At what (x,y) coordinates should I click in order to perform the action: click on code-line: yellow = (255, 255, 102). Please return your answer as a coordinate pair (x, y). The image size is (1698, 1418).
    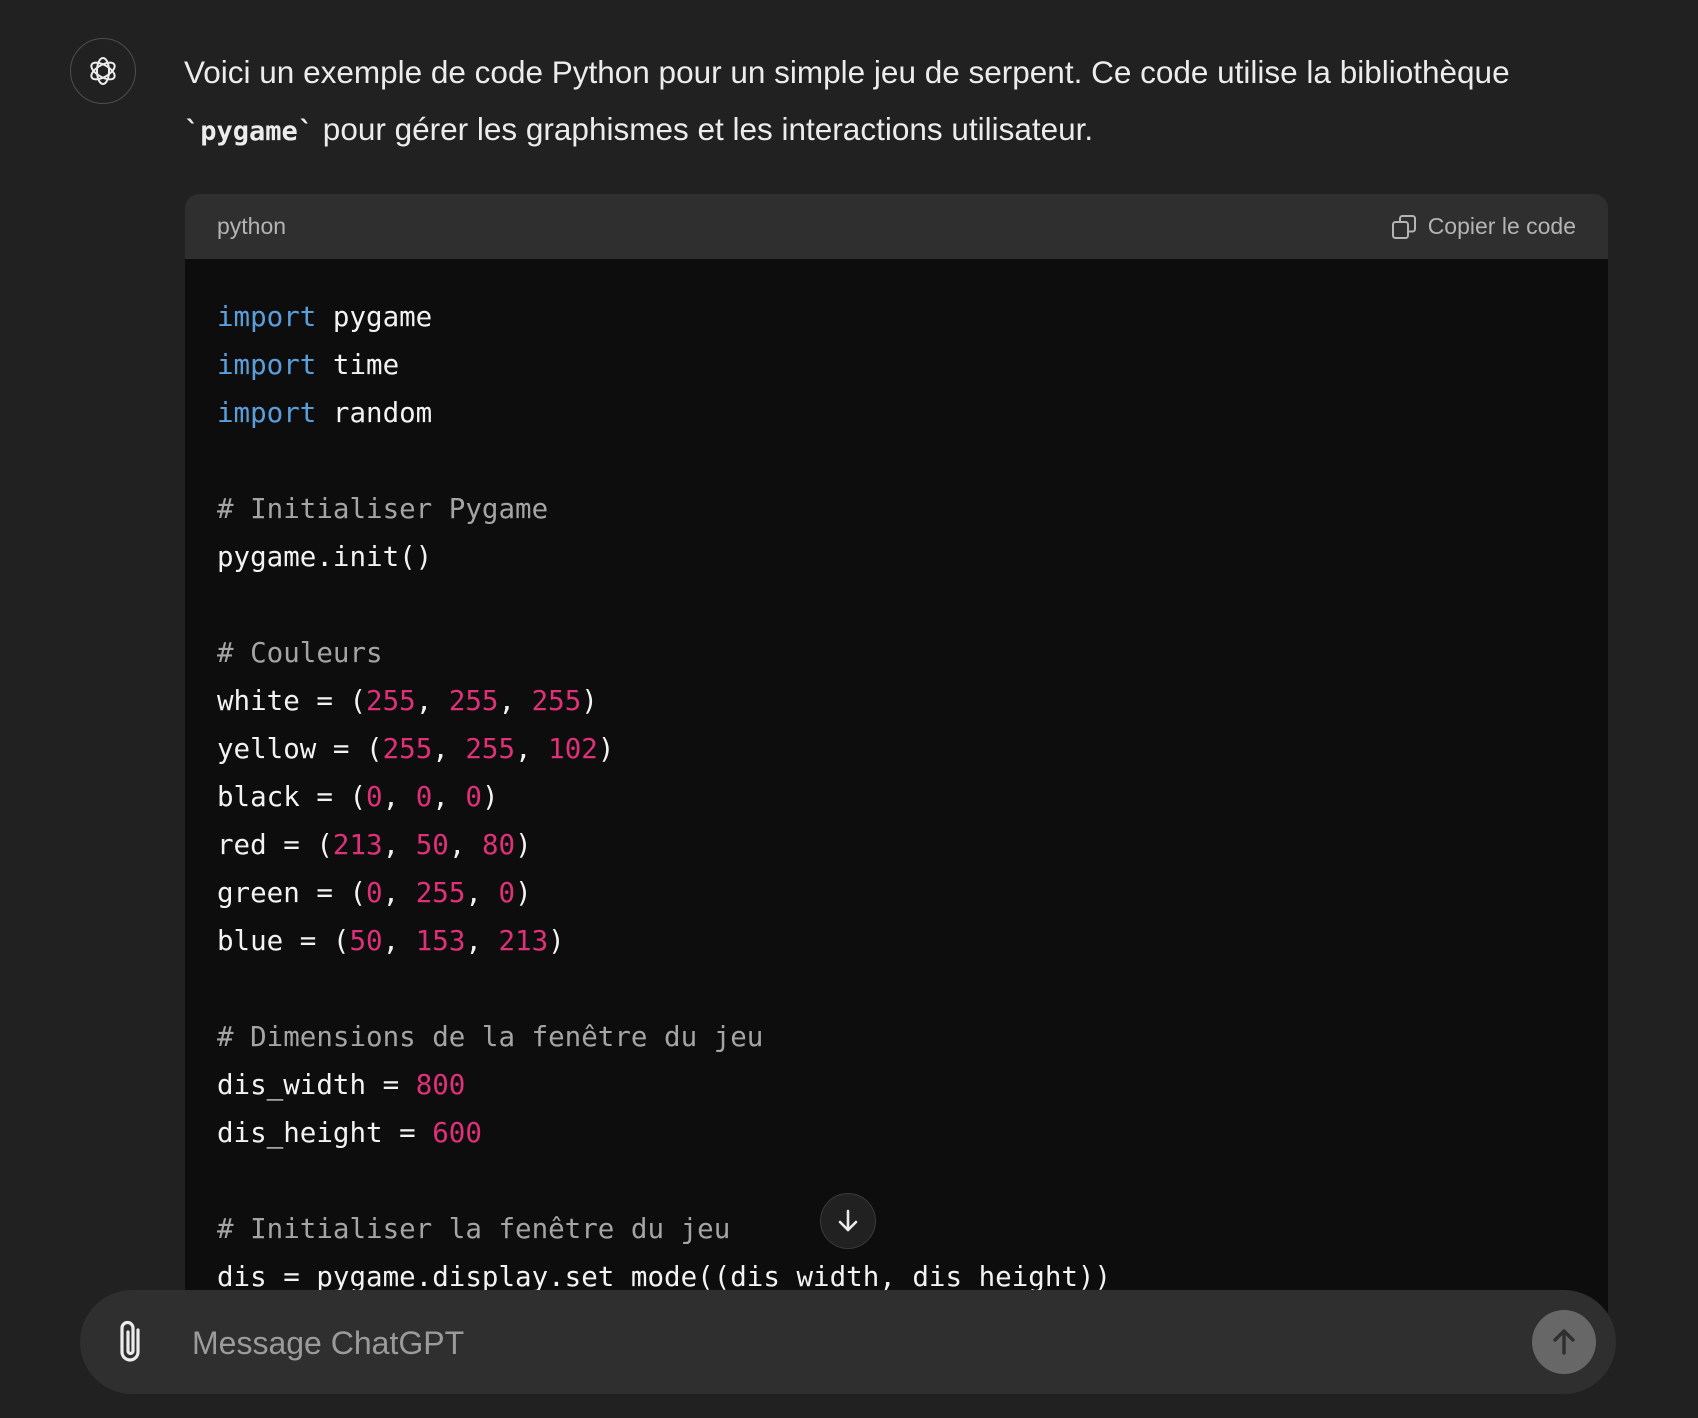
    Looking at the image, I should click on (896, 749).